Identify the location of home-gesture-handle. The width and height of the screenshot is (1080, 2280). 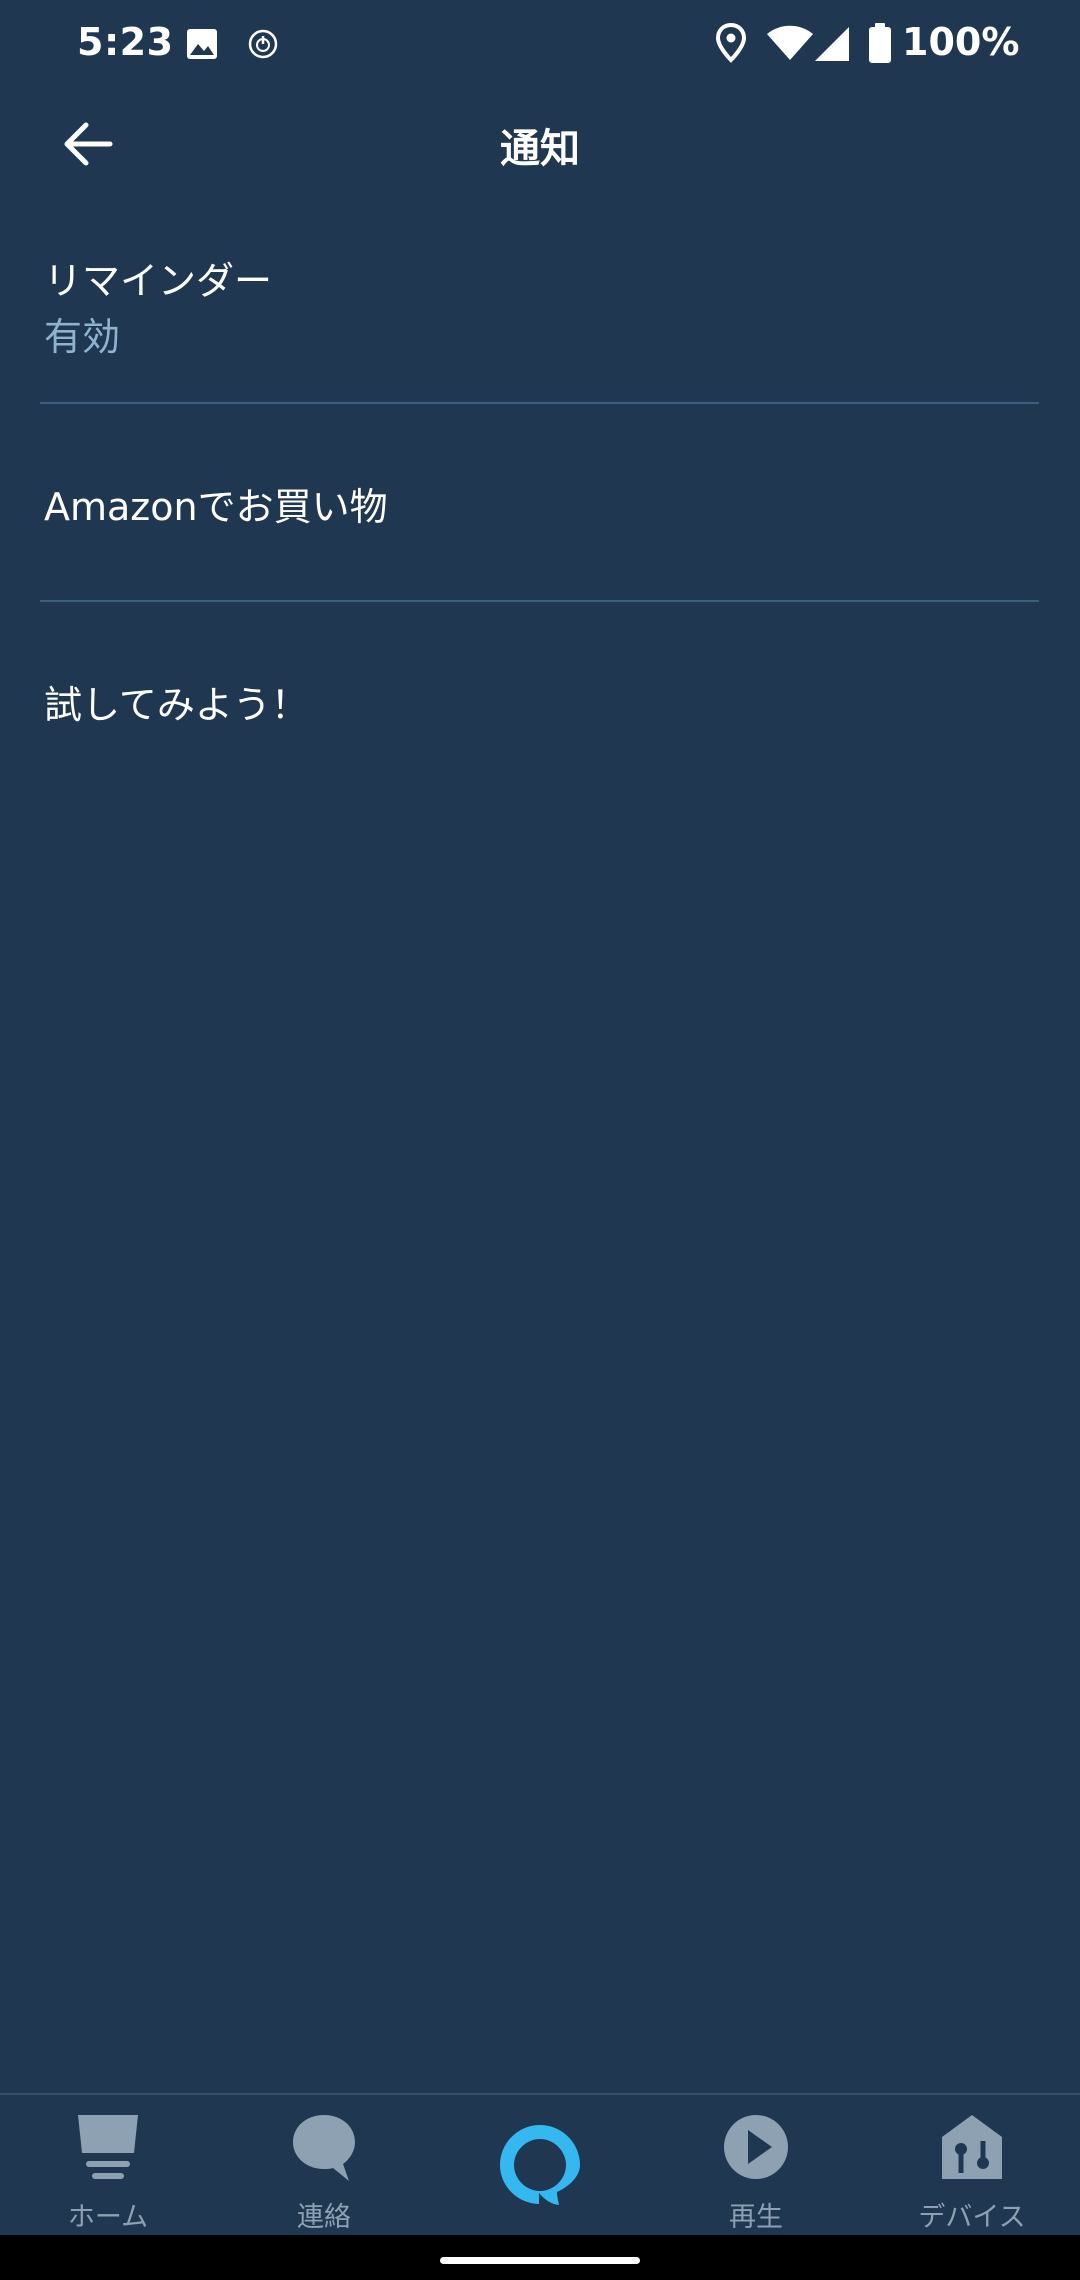
(540, 2260).